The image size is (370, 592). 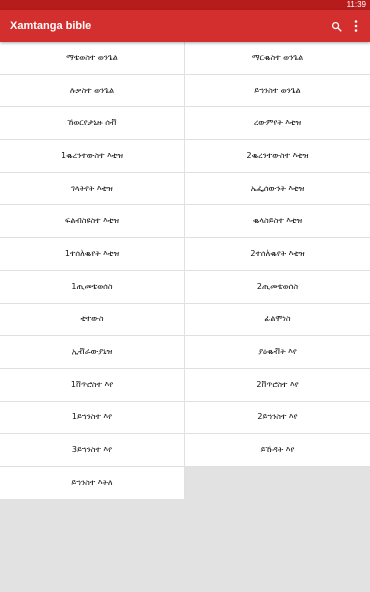 I want to click on book-item: ማቴወስተ ወንጌል, so click(x=92, y=58).